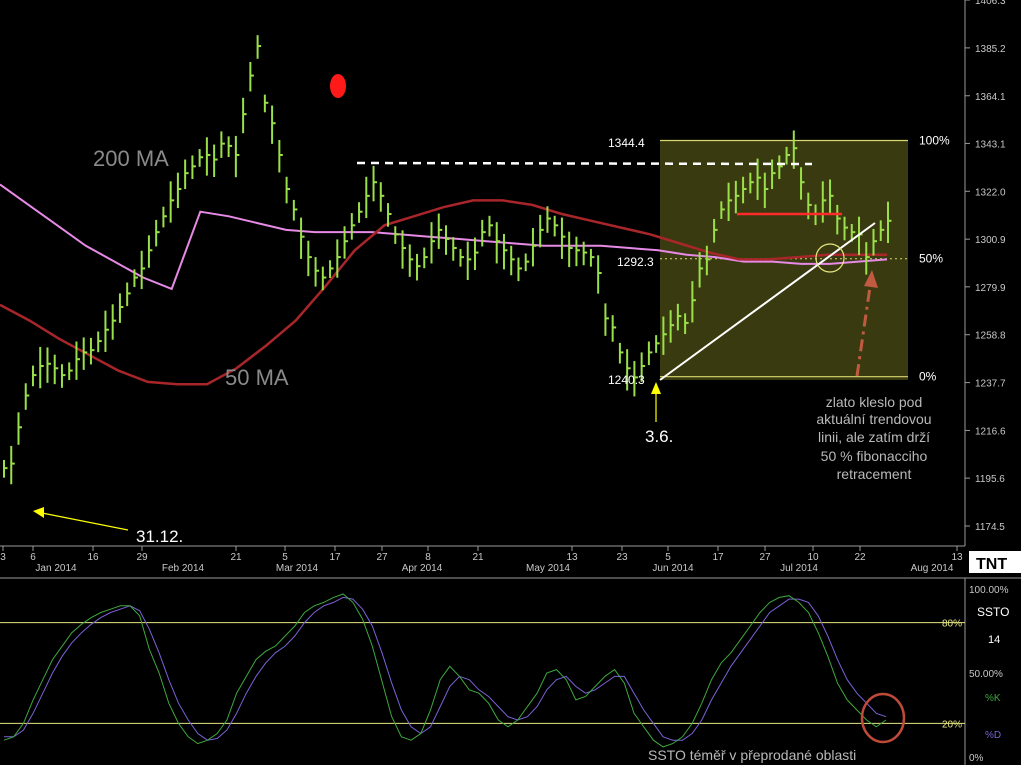 This screenshot has height=765, width=1021. I want to click on x-month-label: Mar 2014, so click(297, 568).